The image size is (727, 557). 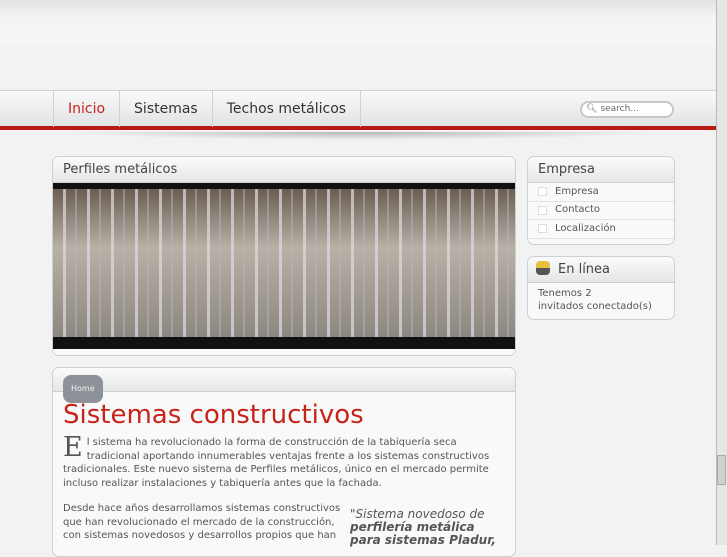 I want to click on menu-item-empresa: Empresa, so click(x=601, y=192).